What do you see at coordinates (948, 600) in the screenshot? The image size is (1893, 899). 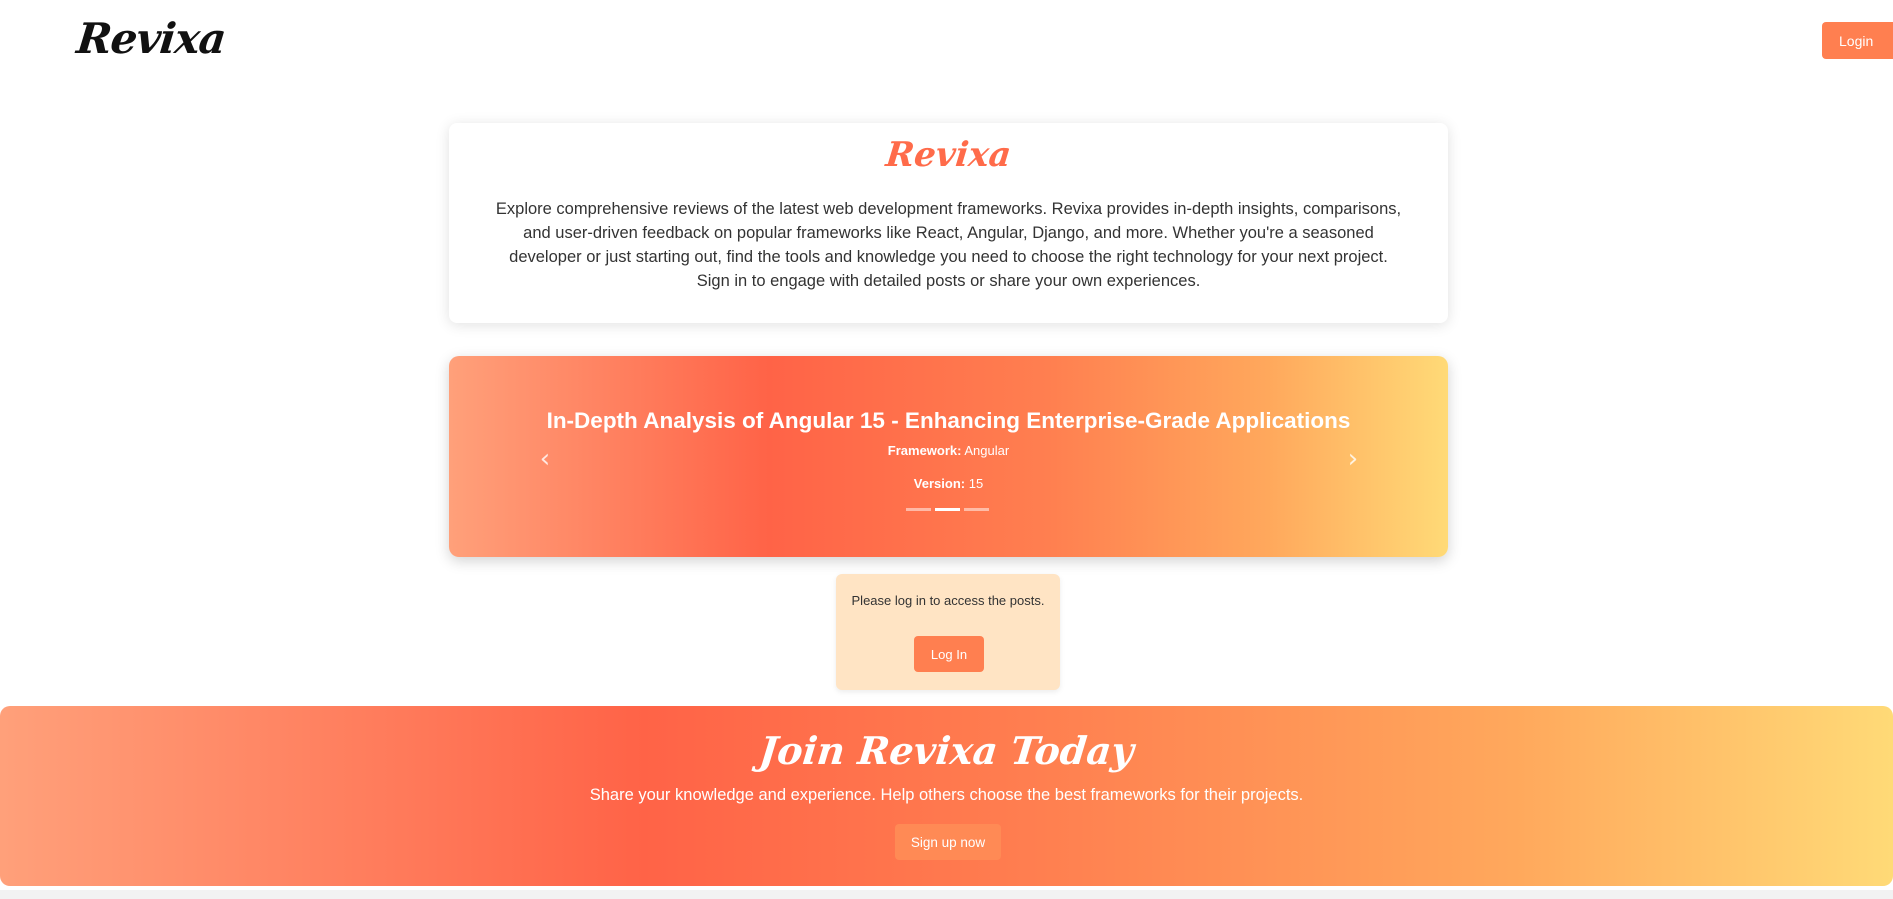 I see `notice-text: Please log in to access the posts.` at bounding box center [948, 600].